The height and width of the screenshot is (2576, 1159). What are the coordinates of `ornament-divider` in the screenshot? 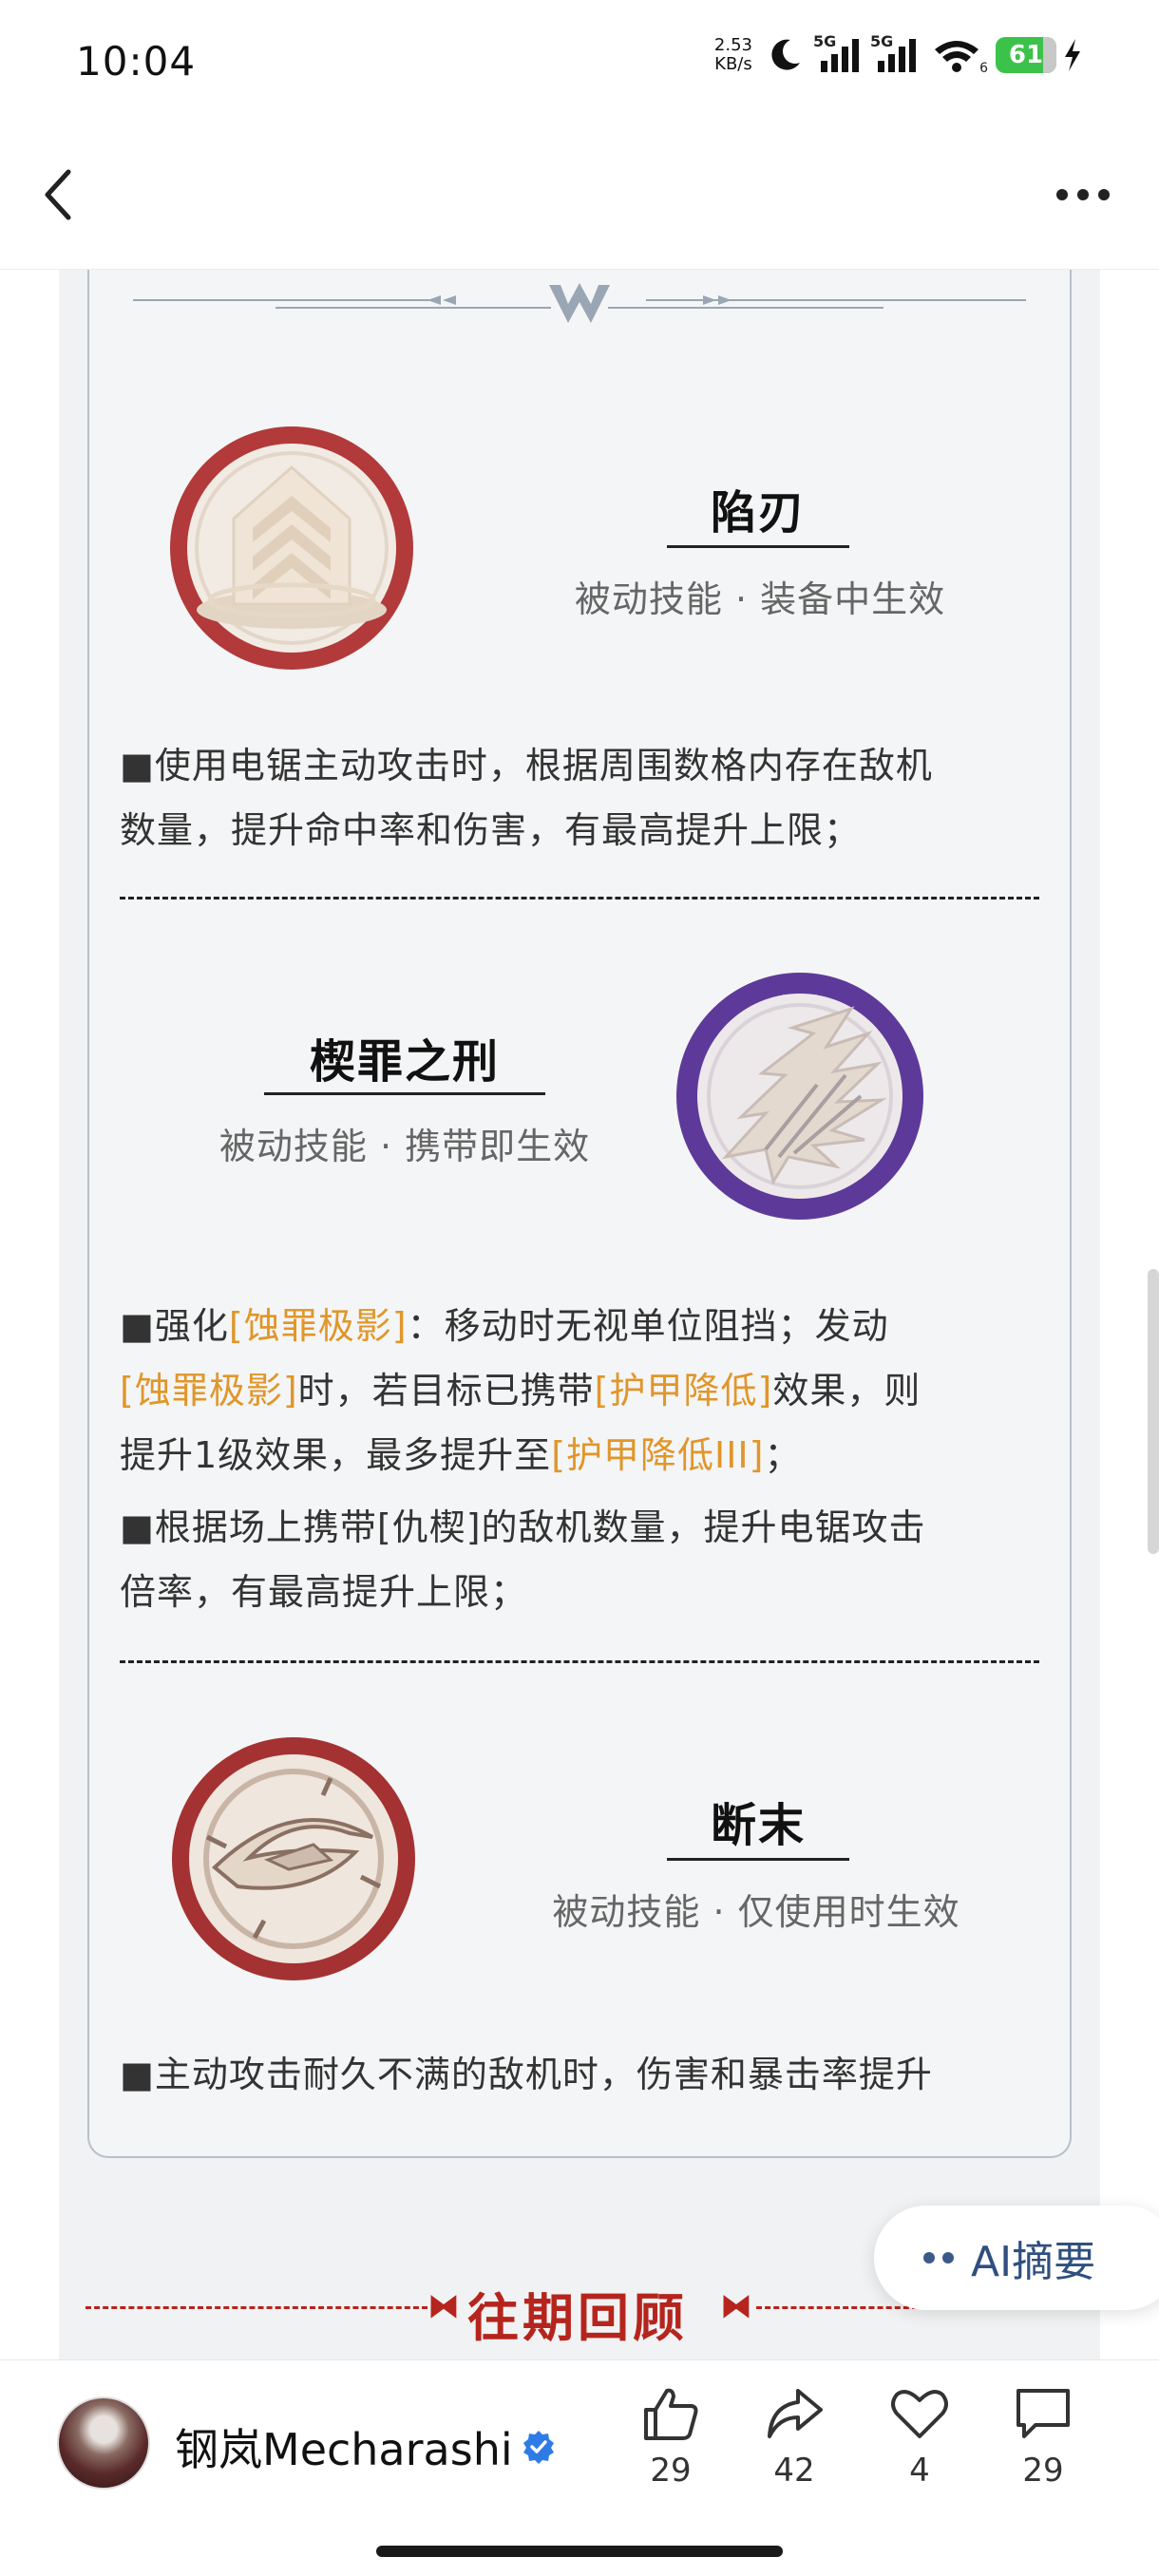 It's located at (579, 303).